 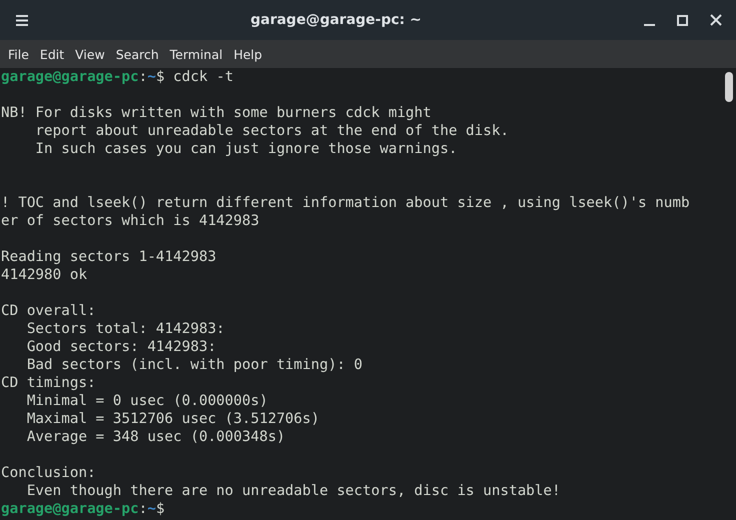 What do you see at coordinates (194, 365) in the screenshot?
I see `output-line: Bad sectors (incl. with poor timing): 0` at bounding box center [194, 365].